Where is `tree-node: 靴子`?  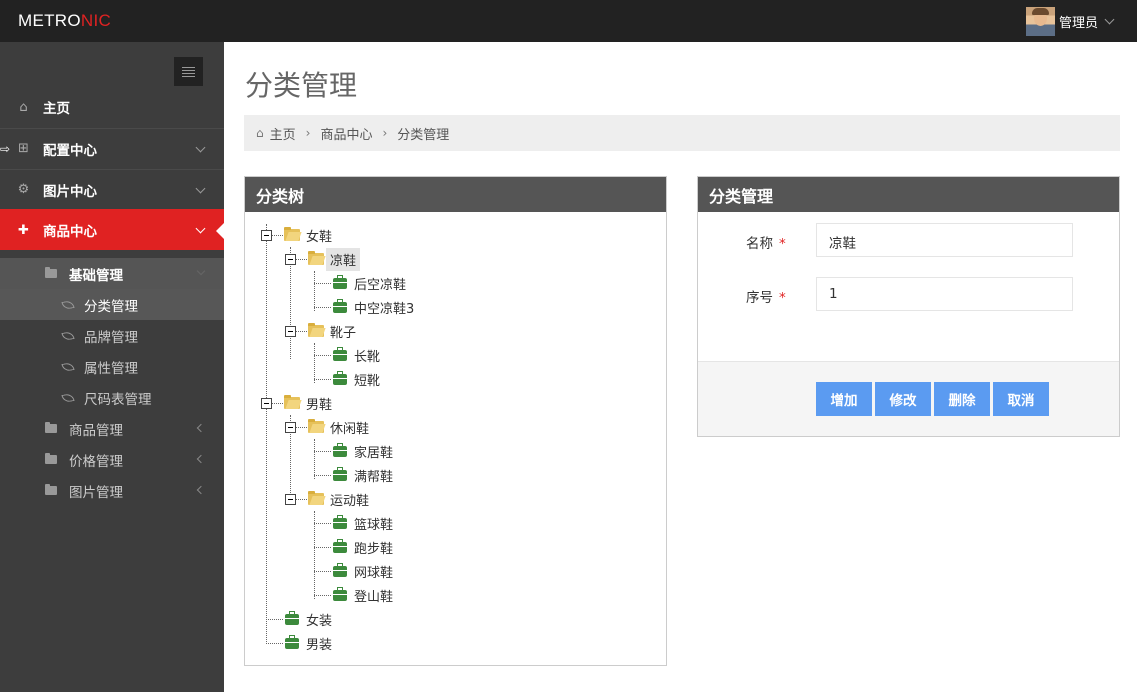 tree-node: 靴子 is located at coordinates (334, 331).